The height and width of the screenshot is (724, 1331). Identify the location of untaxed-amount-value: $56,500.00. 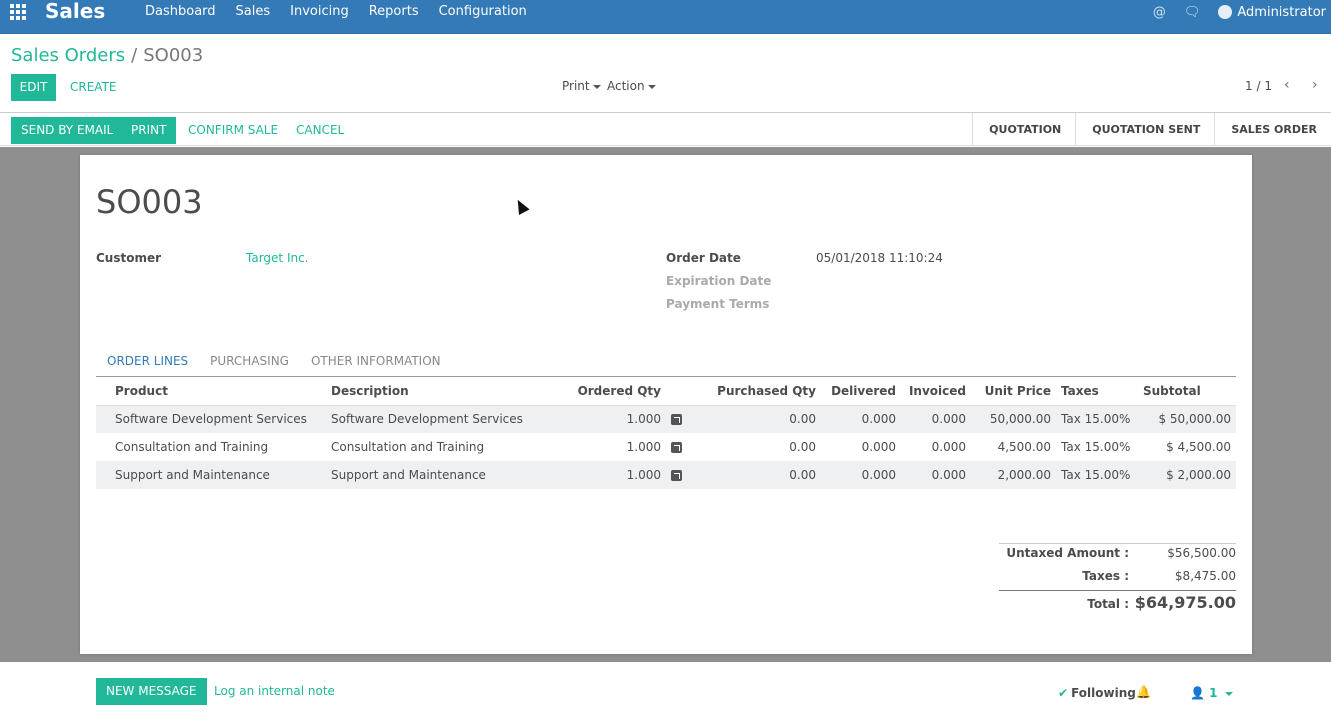
(1201, 553).